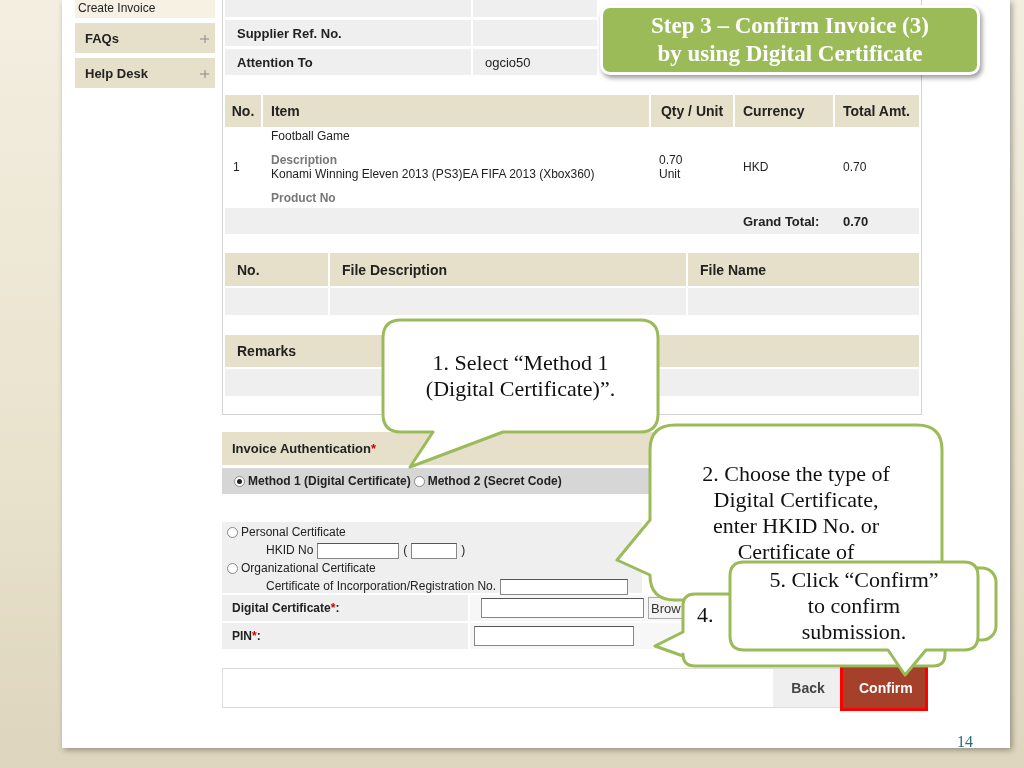  What do you see at coordinates (733, 269) in the screenshot?
I see `column-header: File Name` at bounding box center [733, 269].